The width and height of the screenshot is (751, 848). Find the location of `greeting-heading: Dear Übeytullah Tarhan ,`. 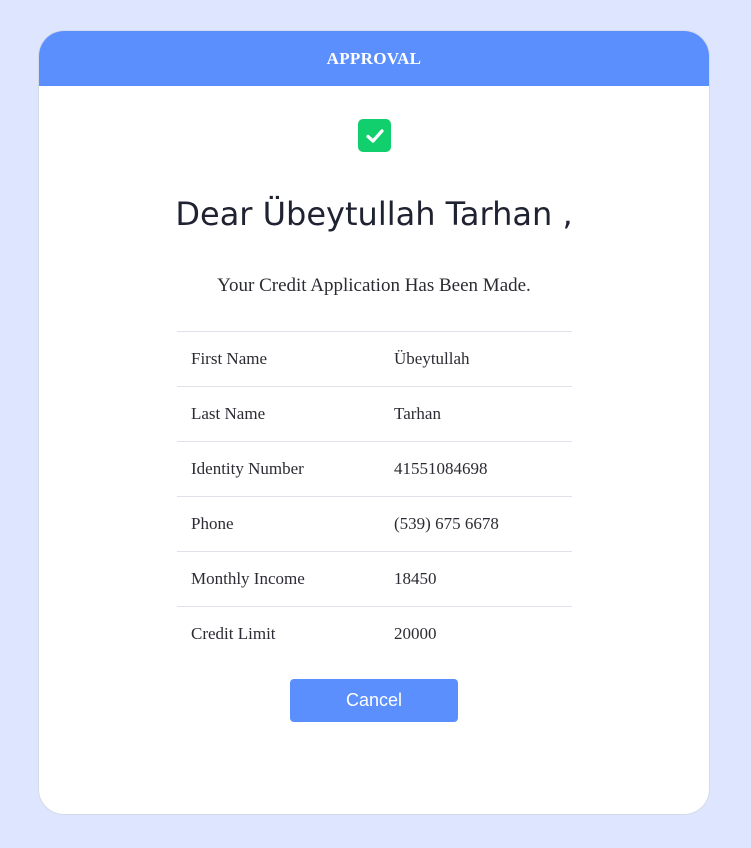

greeting-heading: Dear Übeytullah Tarhan , is located at coordinates (374, 214).